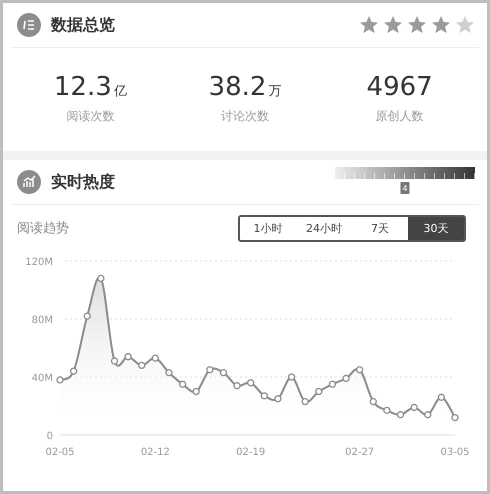  What do you see at coordinates (405, 188) in the screenshot?
I see `heat-marker: 4` at bounding box center [405, 188].